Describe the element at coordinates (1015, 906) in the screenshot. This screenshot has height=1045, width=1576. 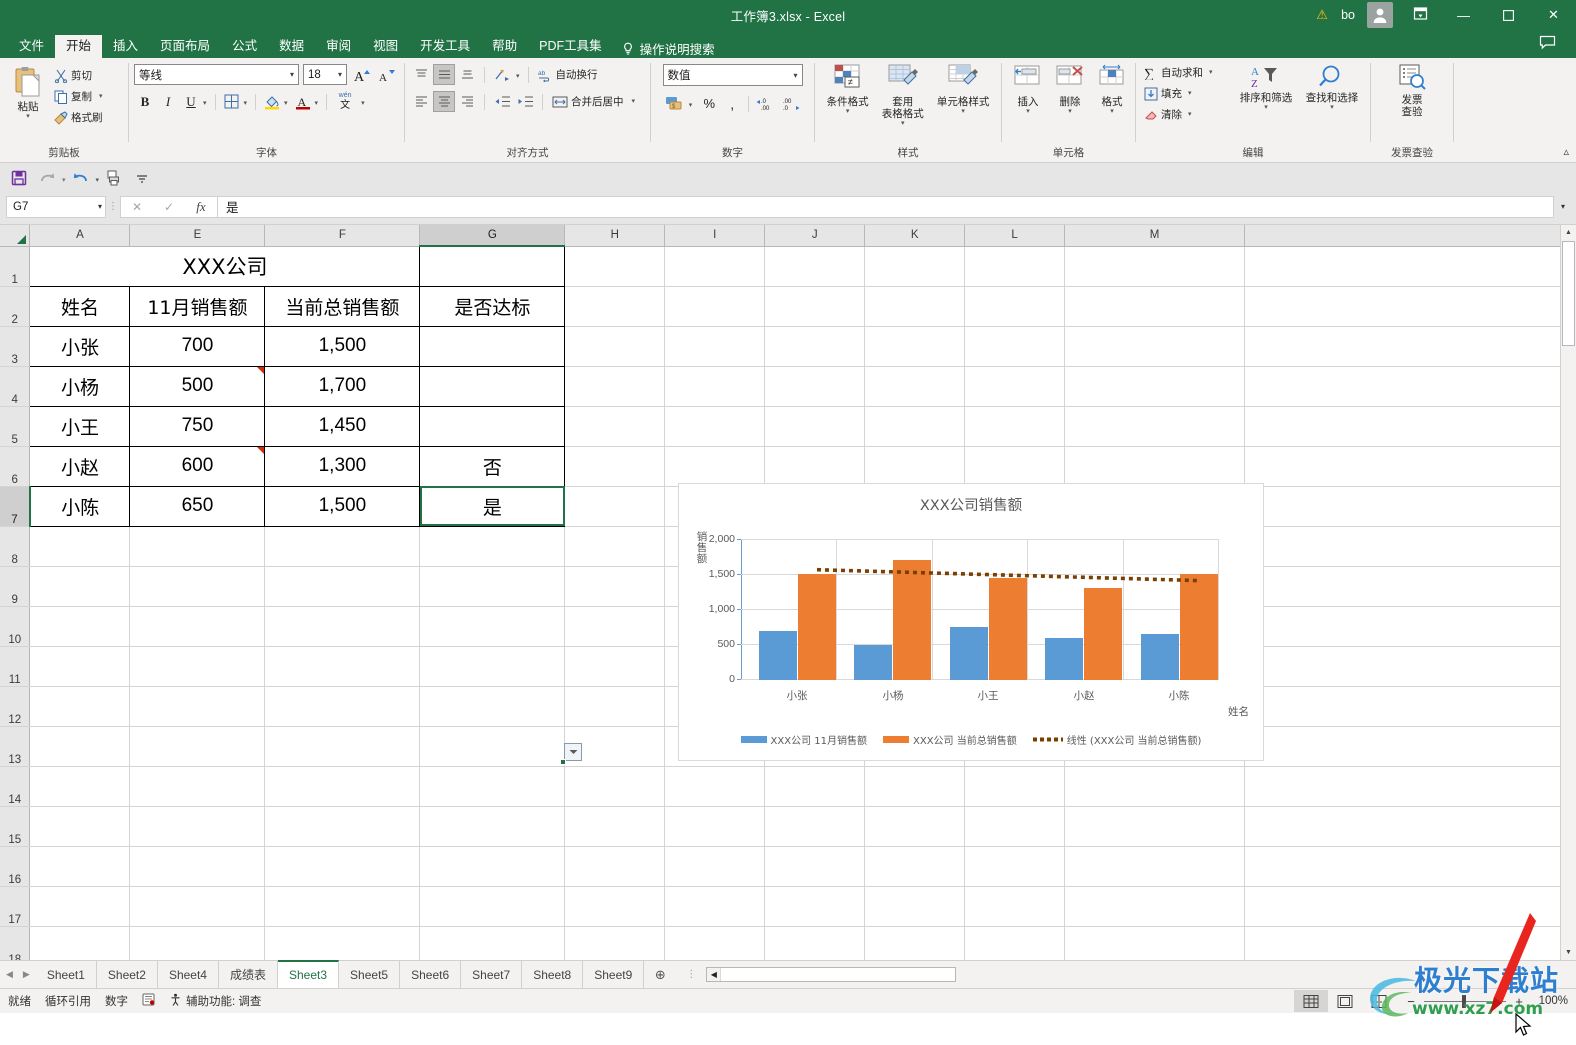
I see `cell-L17` at that location.